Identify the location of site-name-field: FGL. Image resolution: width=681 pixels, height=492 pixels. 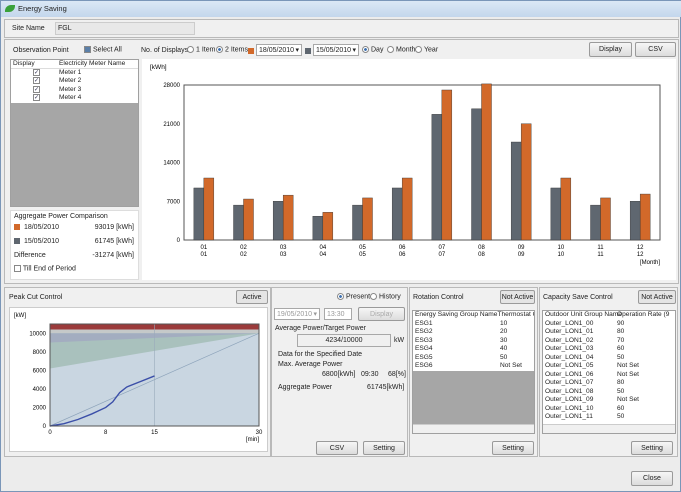
(125, 28).